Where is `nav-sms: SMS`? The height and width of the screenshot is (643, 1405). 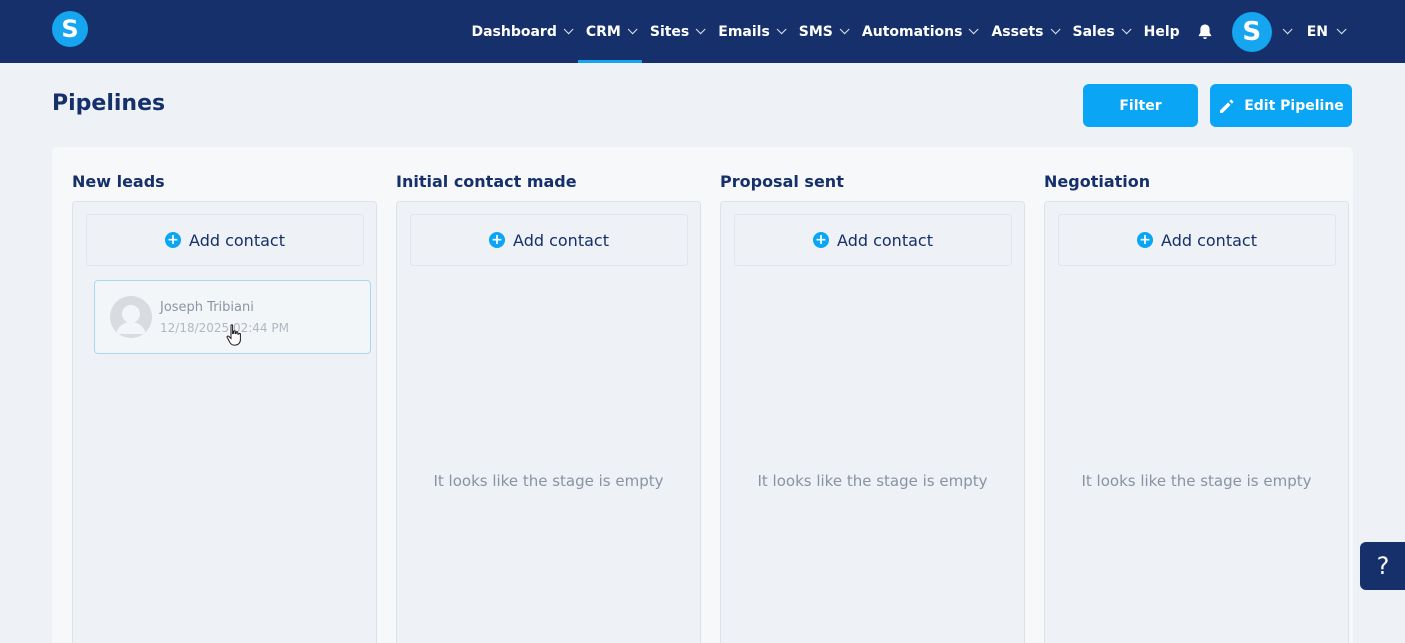 nav-sms: SMS is located at coordinates (822, 31).